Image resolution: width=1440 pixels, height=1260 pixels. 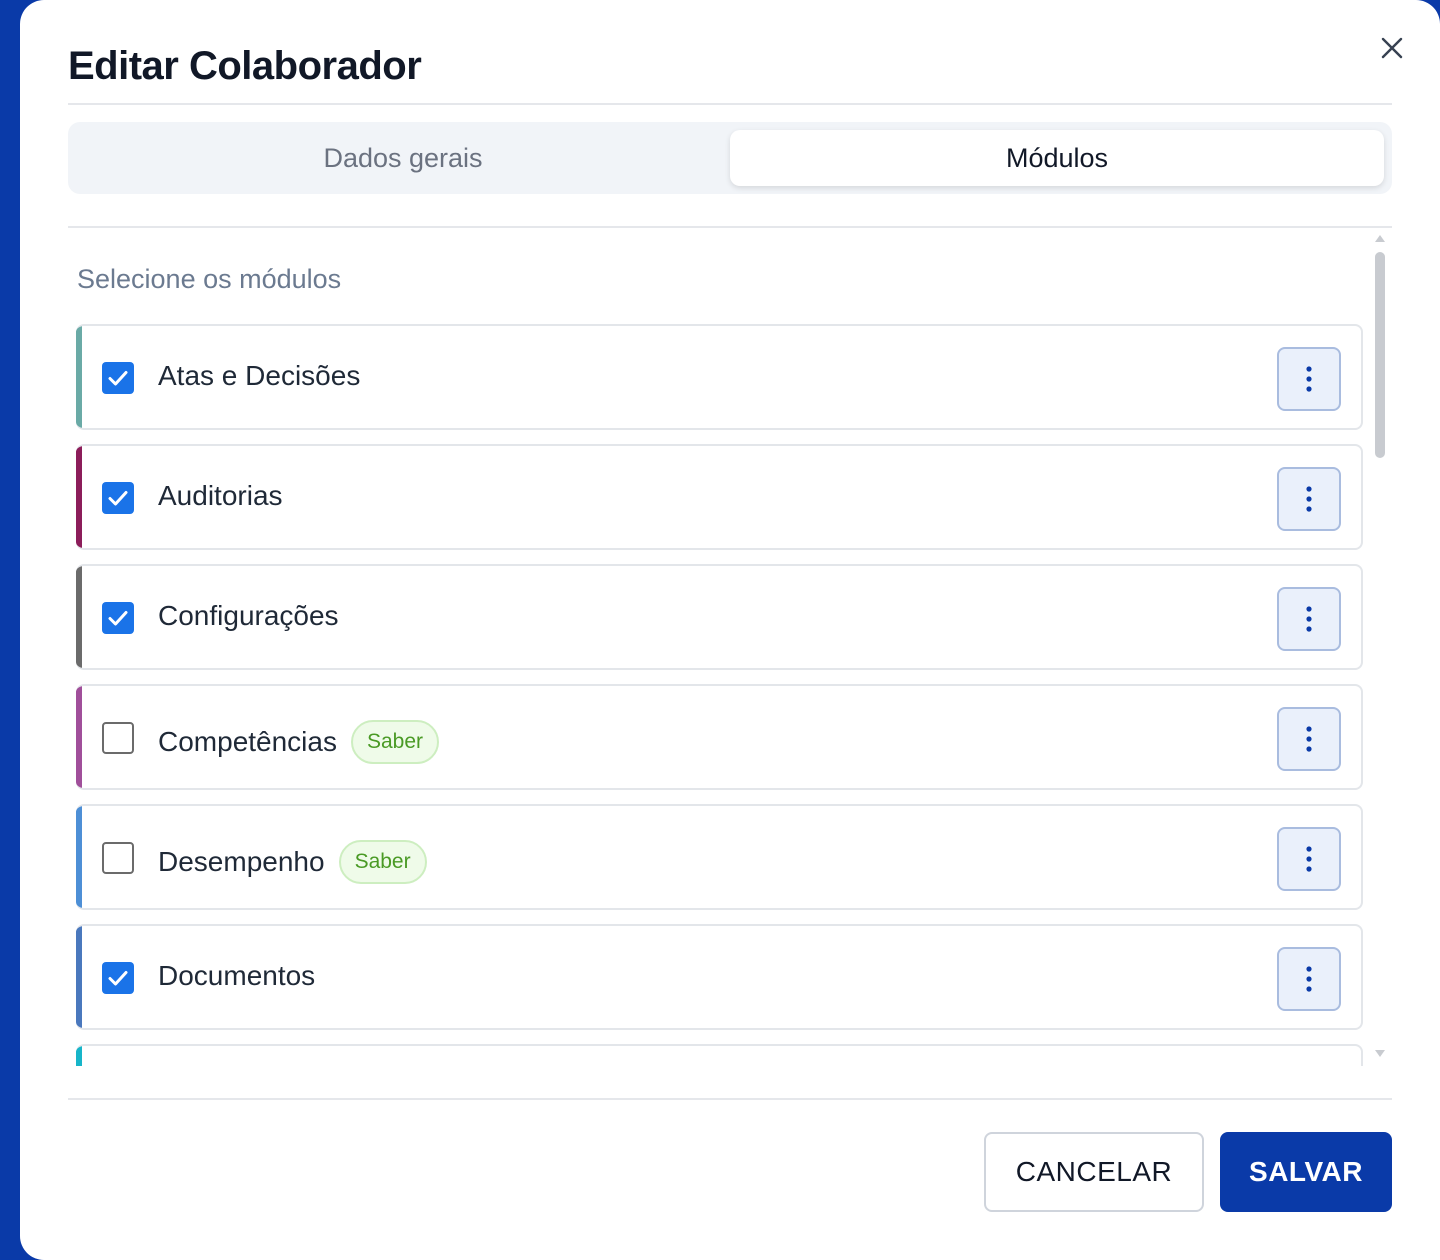 I want to click on scroll-down-arrow-icon, so click(x=1380, y=1054).